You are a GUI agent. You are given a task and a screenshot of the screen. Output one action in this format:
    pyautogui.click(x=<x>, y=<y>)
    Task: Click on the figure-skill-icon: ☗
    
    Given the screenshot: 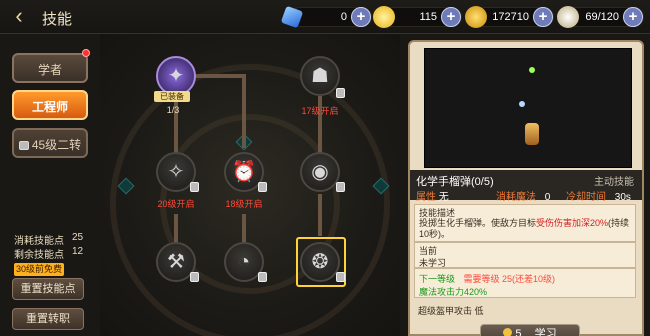 What is the action you would take?
    pyautogui.click(x=320, y=76)
    